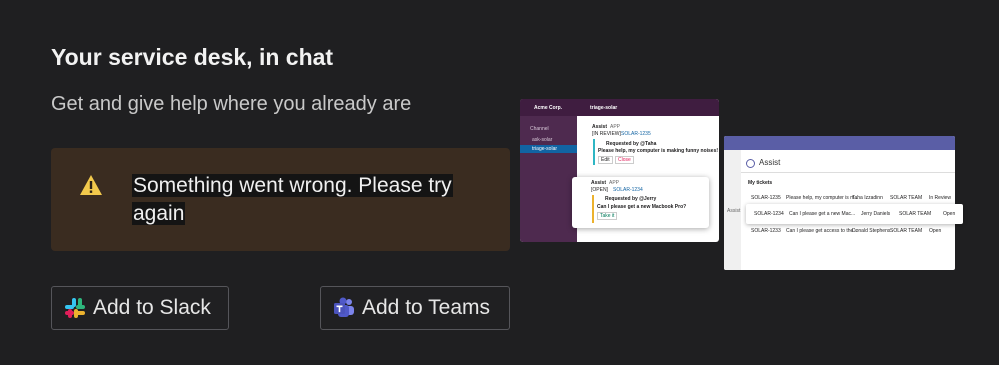 Image resolution: width=999 pixels, height=365 pixels. I want to click on add-to-teams-label: Add to Teams, so click(426, 307).